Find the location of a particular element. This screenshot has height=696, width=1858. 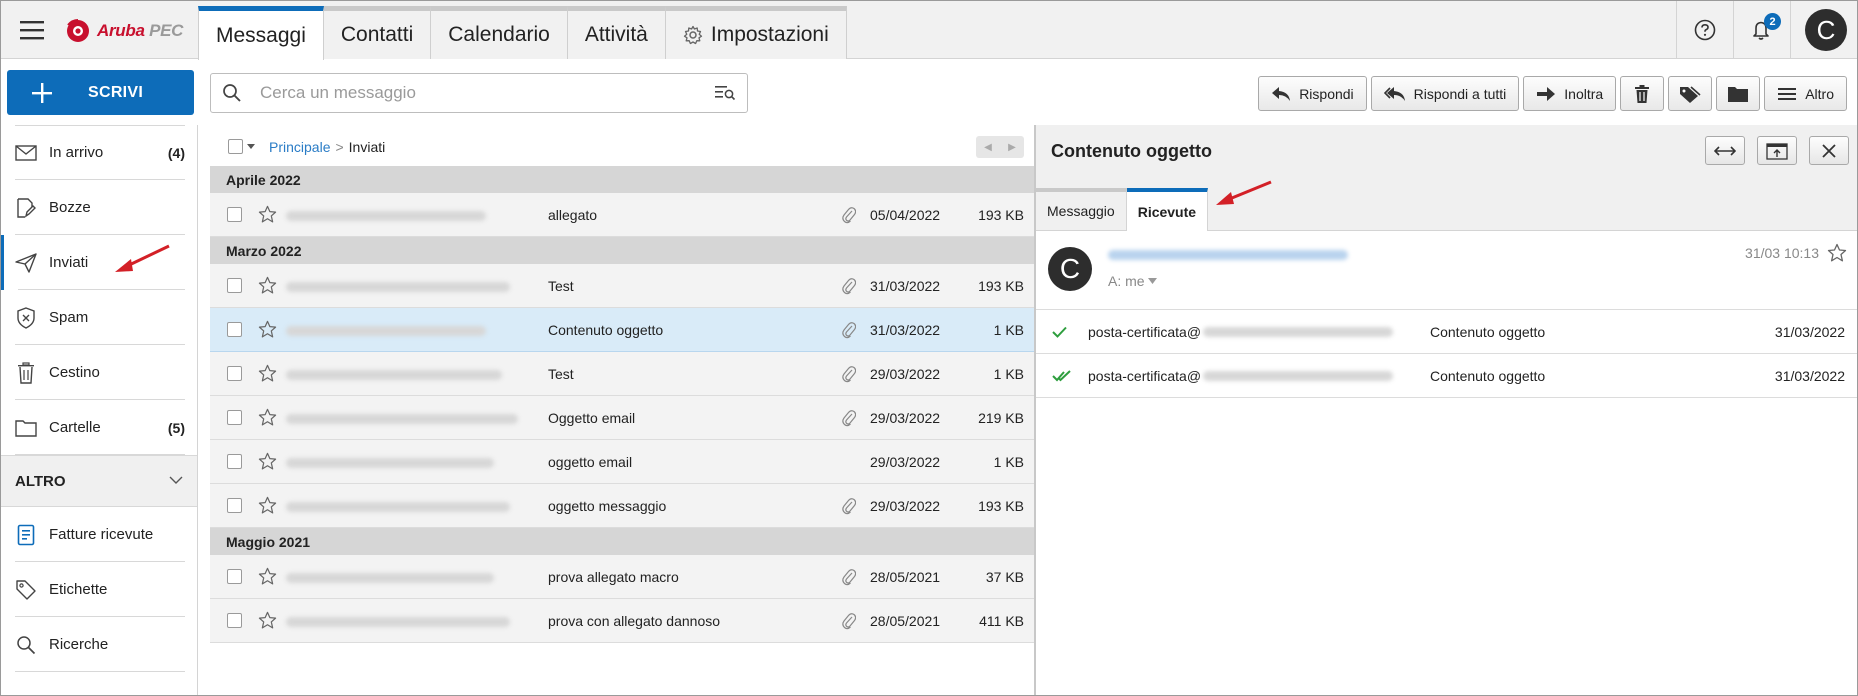

sidebar-item-label: In arrivo is located at coordinates (76, 152).